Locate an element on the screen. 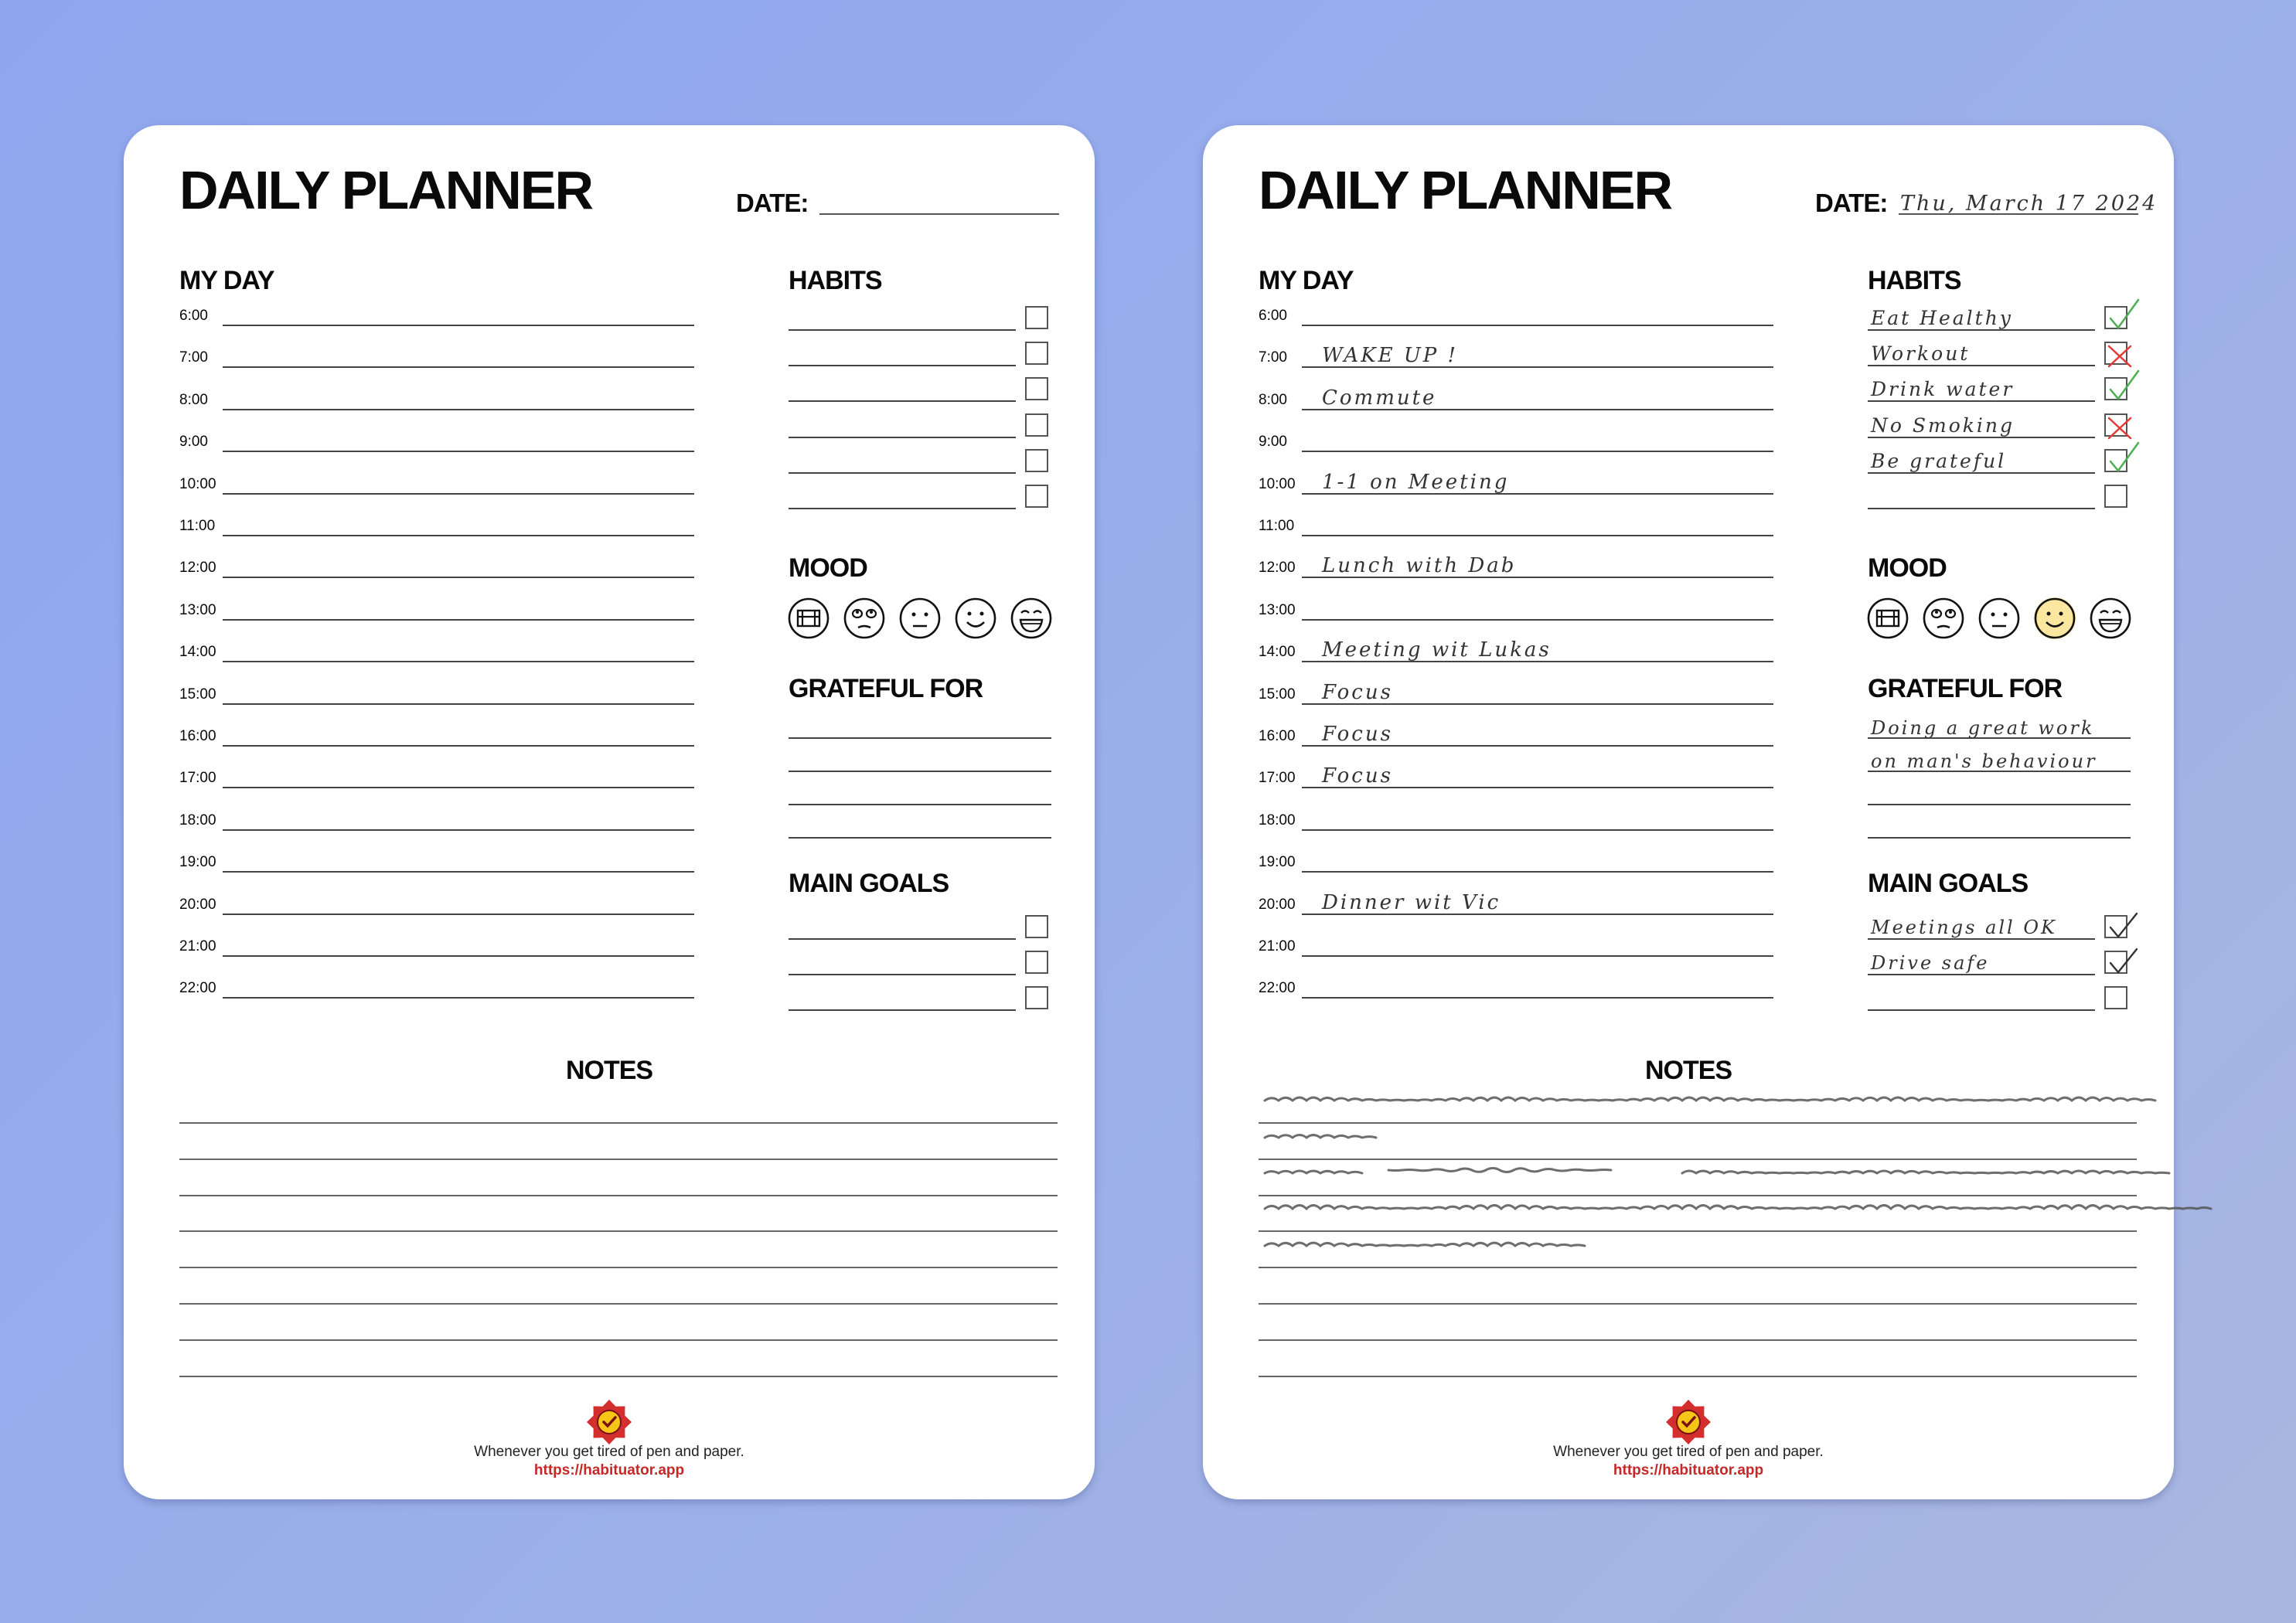  svg-text: Lunch with Dab is located at coordinates (1418, 565).